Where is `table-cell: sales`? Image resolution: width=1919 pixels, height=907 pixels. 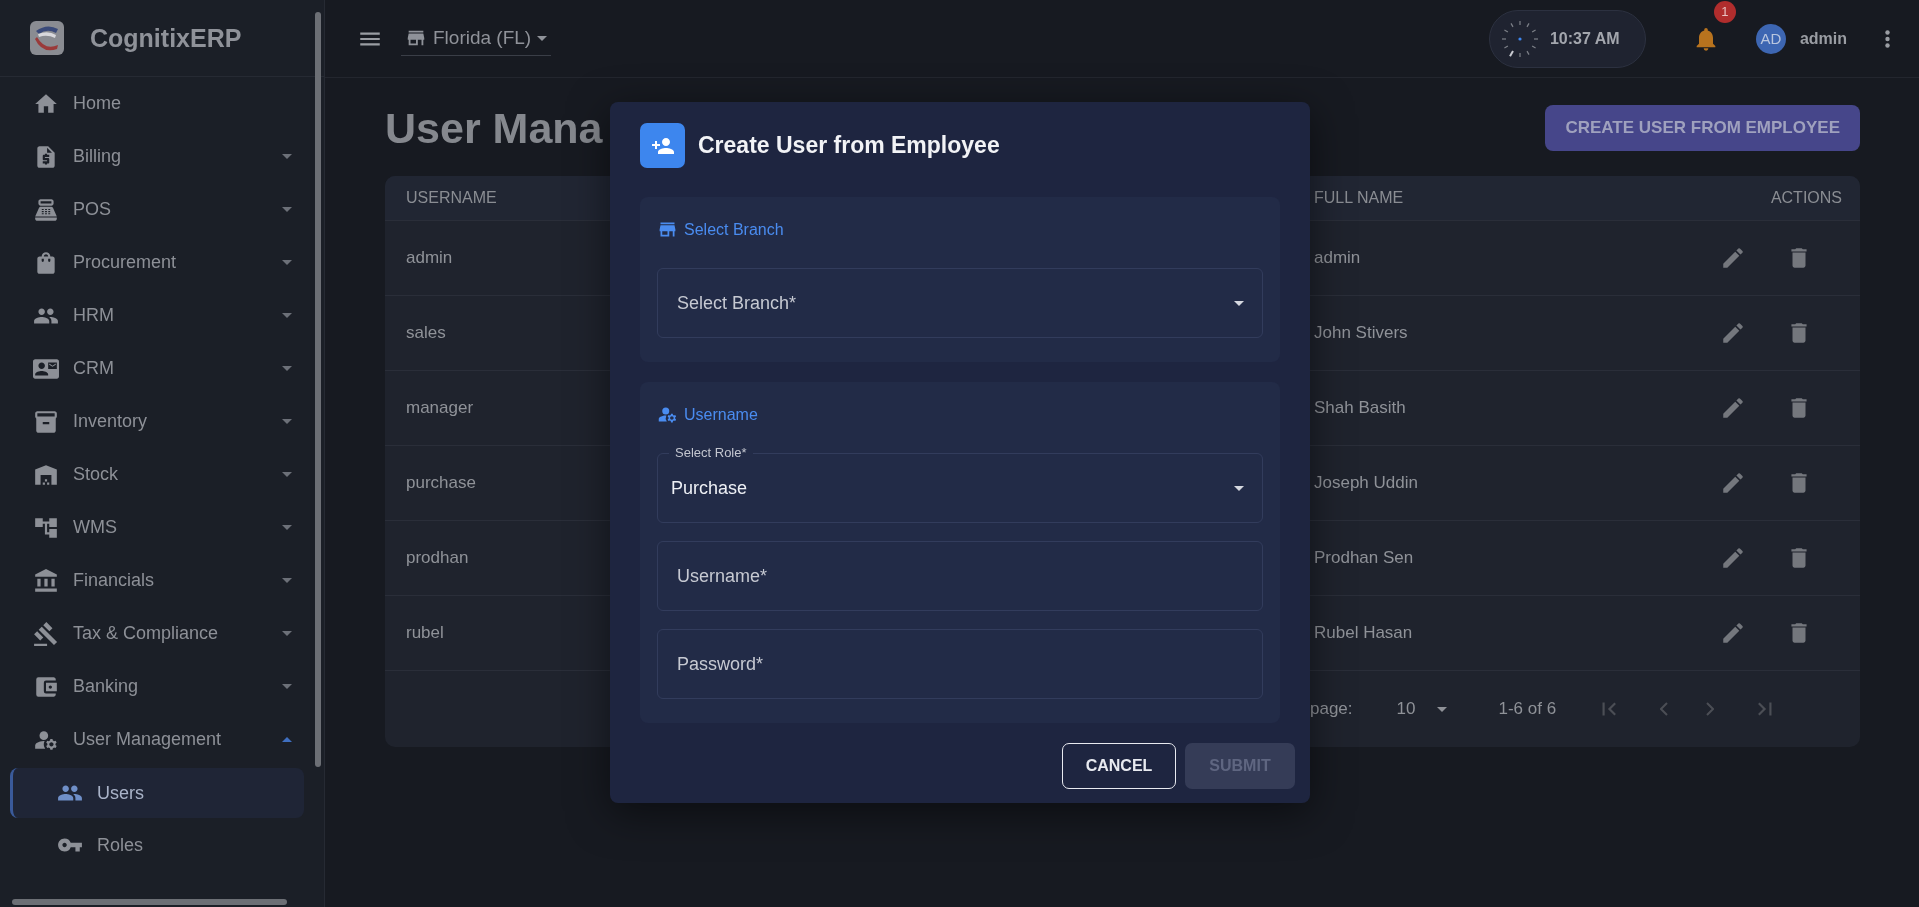 table-cell: sales is located at coordinates (426, 333).